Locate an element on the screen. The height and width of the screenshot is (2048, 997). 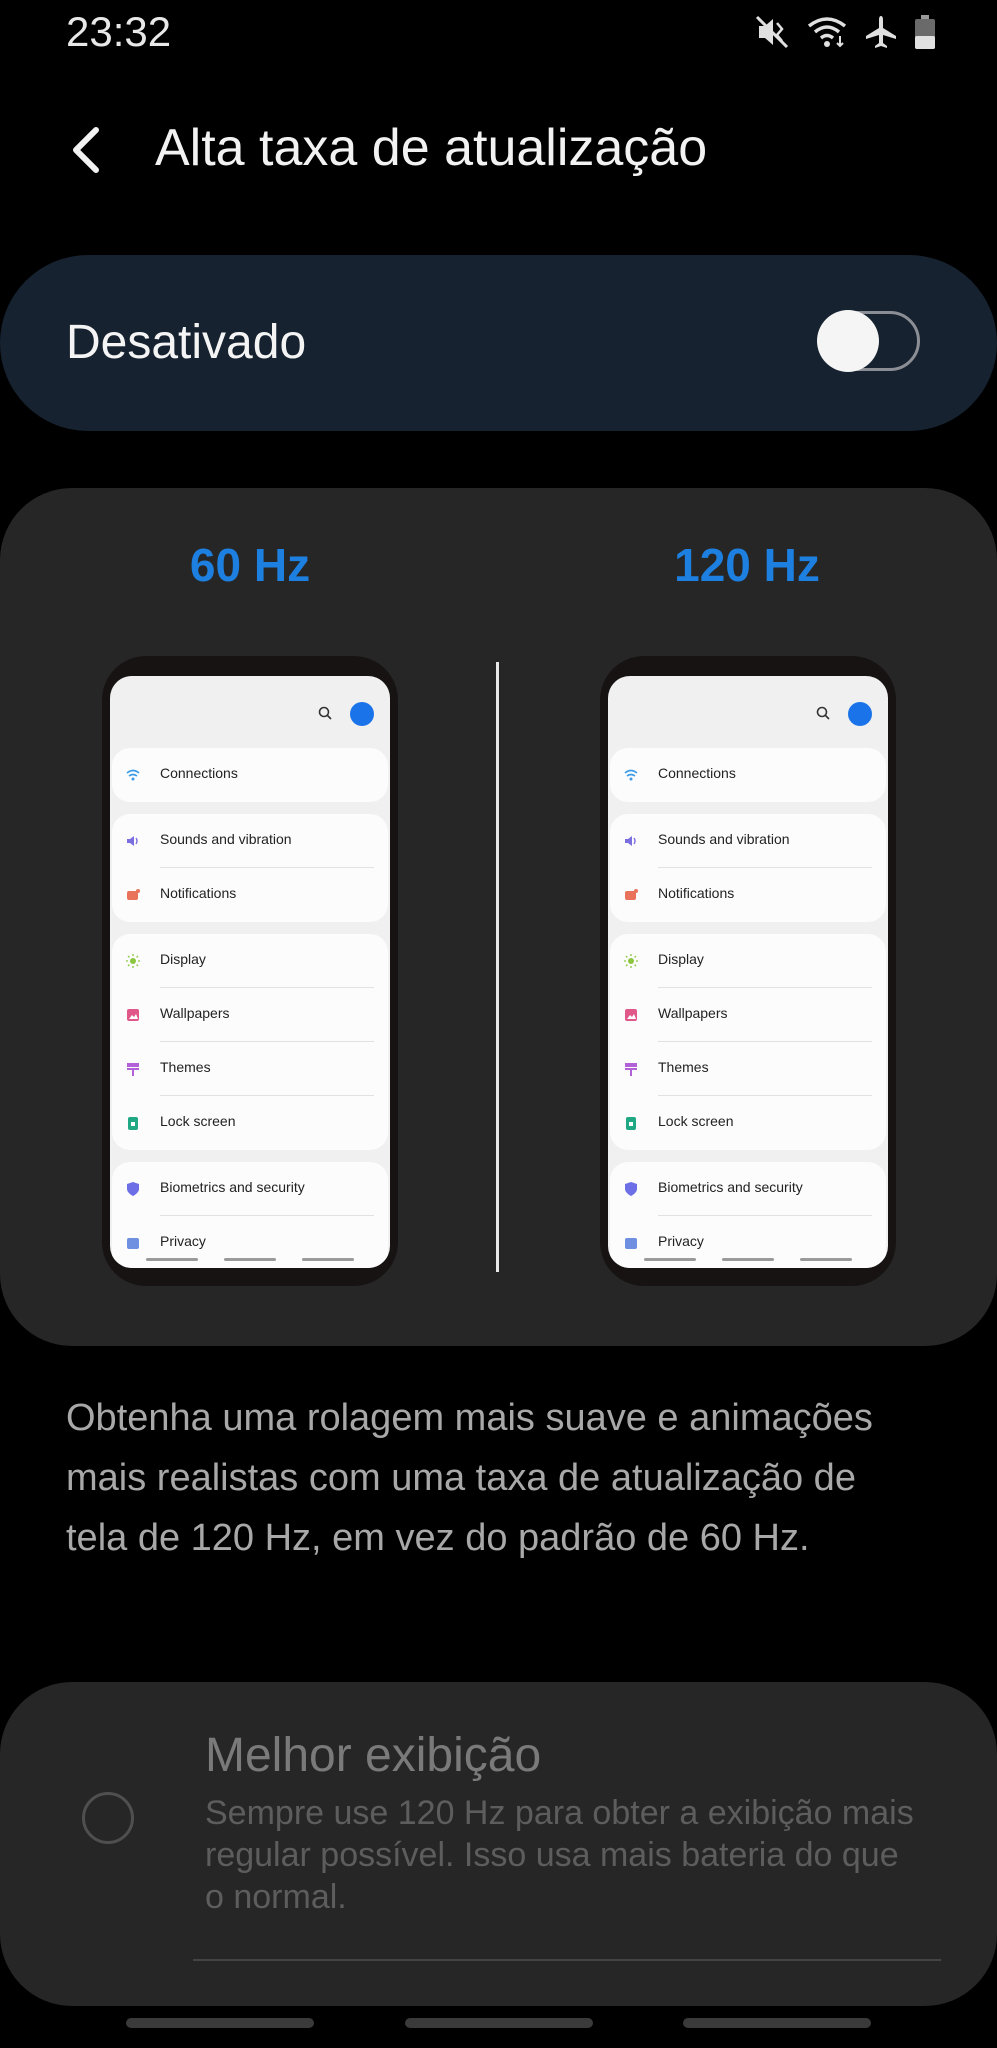
system-nav-bar is located at coordinates (498, 2025).